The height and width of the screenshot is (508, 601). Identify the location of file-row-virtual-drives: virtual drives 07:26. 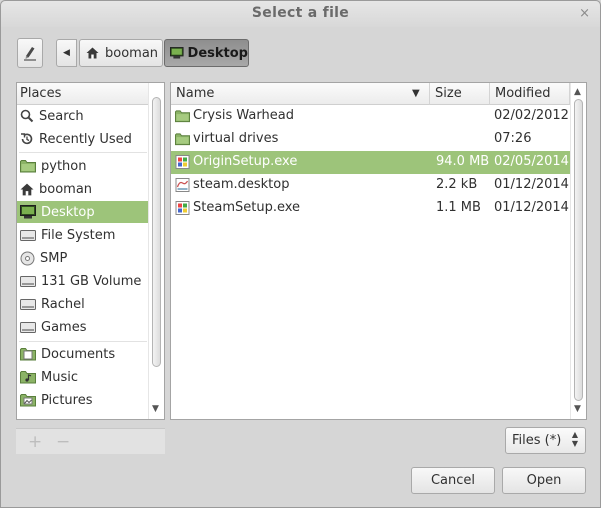
(370, 139).